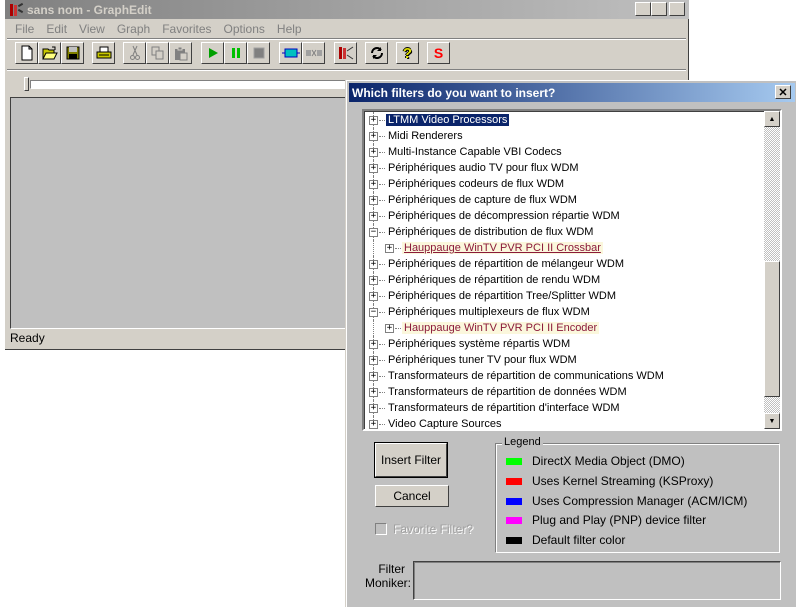  Describe the element at coordinates (200, 84) in the screenshot. I see `seek-slider-track` at that location.